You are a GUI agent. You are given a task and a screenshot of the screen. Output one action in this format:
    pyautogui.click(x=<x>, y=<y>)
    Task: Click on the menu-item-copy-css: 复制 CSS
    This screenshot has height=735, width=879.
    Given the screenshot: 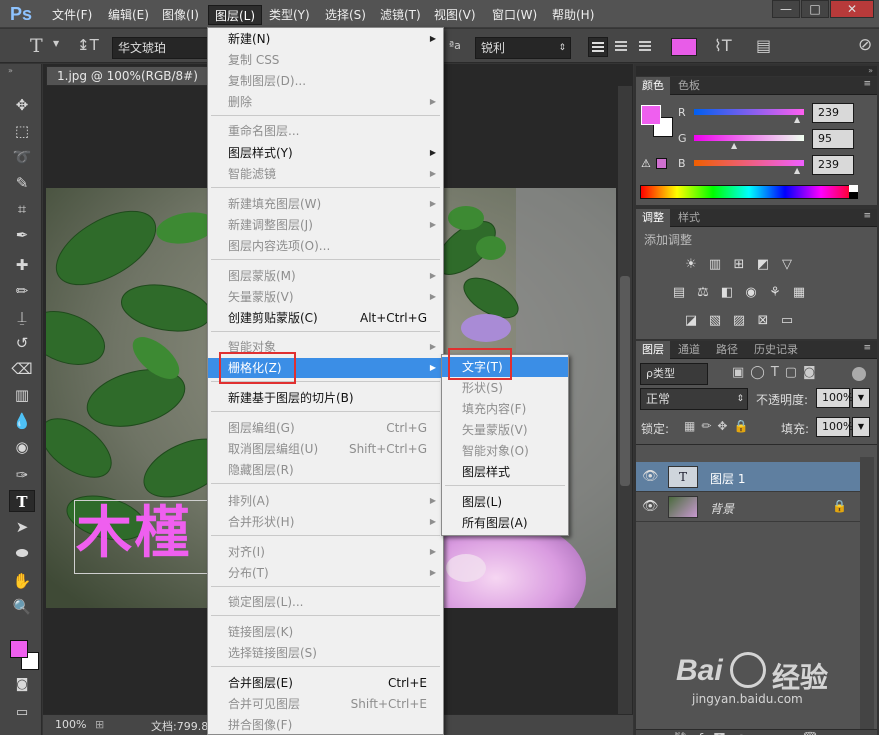 What is the action you would take?
    pyautogui.click(x=325, y=60)
    